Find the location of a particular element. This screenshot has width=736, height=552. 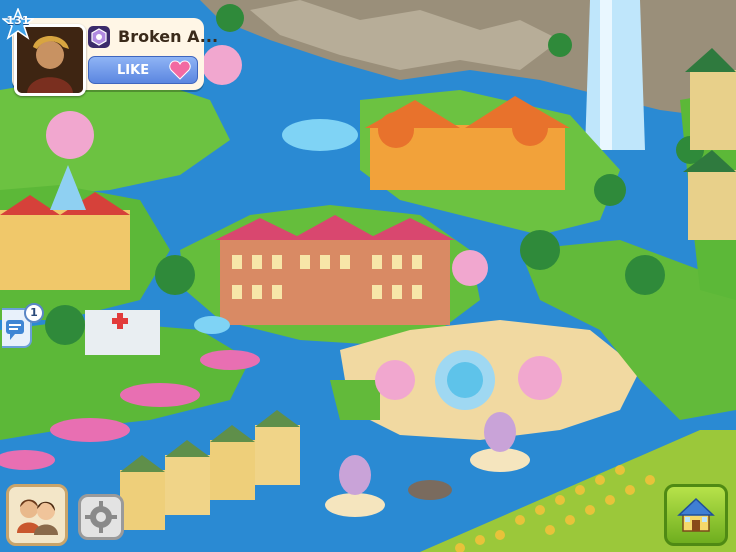

settings-button is located at coordinates (101, 517).